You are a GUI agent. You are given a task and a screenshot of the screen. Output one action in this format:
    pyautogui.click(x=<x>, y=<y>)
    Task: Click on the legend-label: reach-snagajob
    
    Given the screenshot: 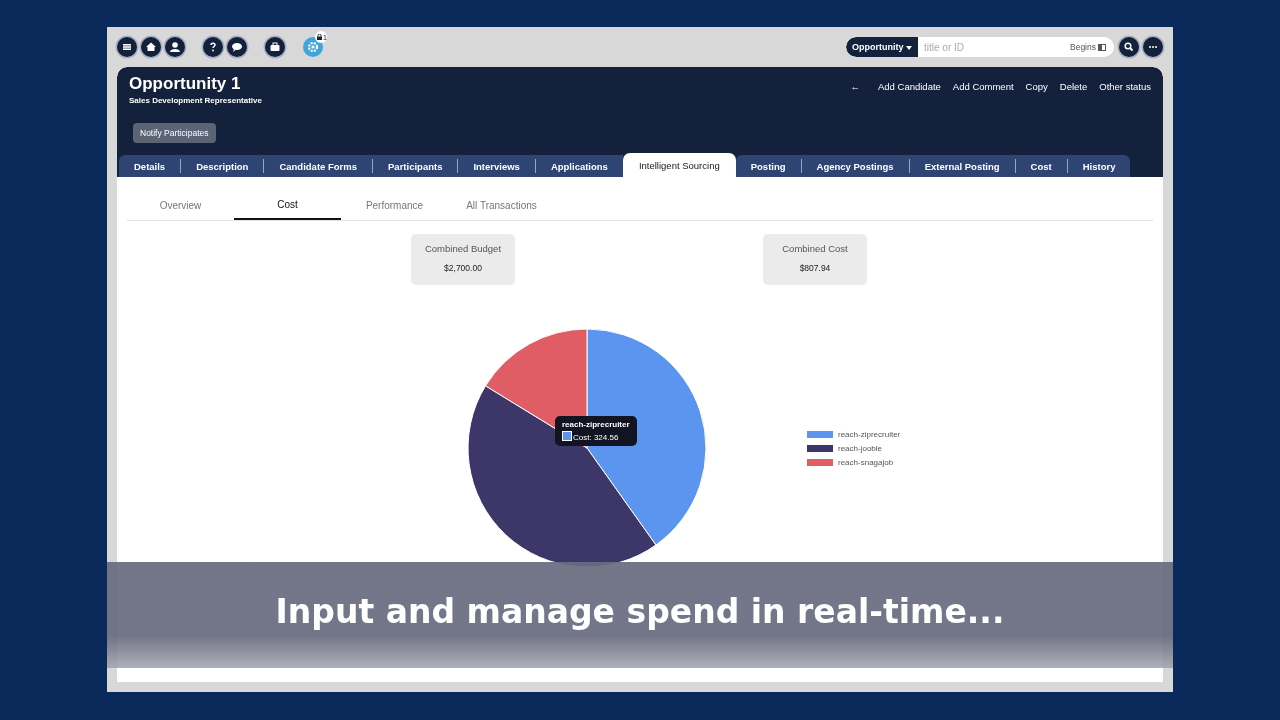 What is the action you would take?
    pyautogui.click(x=866, y=462)
    